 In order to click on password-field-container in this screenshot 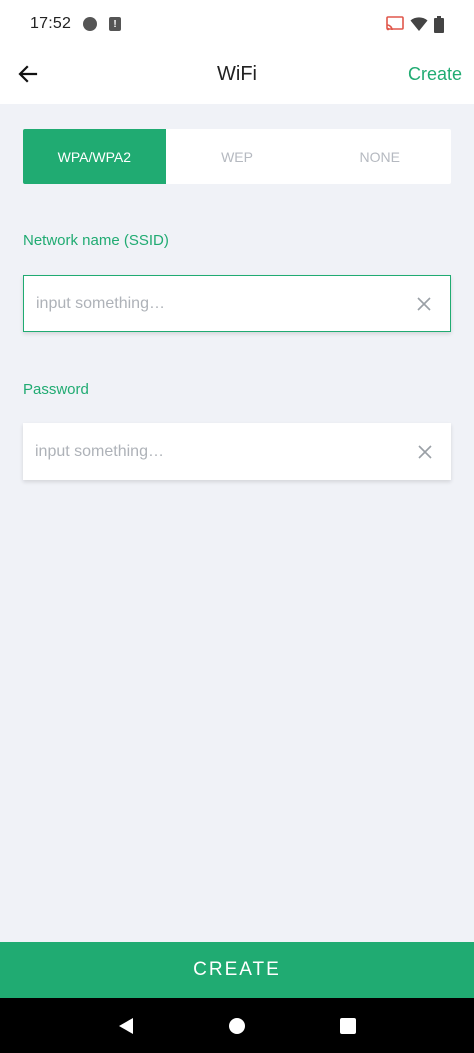, I will do `click(237, 451)`.